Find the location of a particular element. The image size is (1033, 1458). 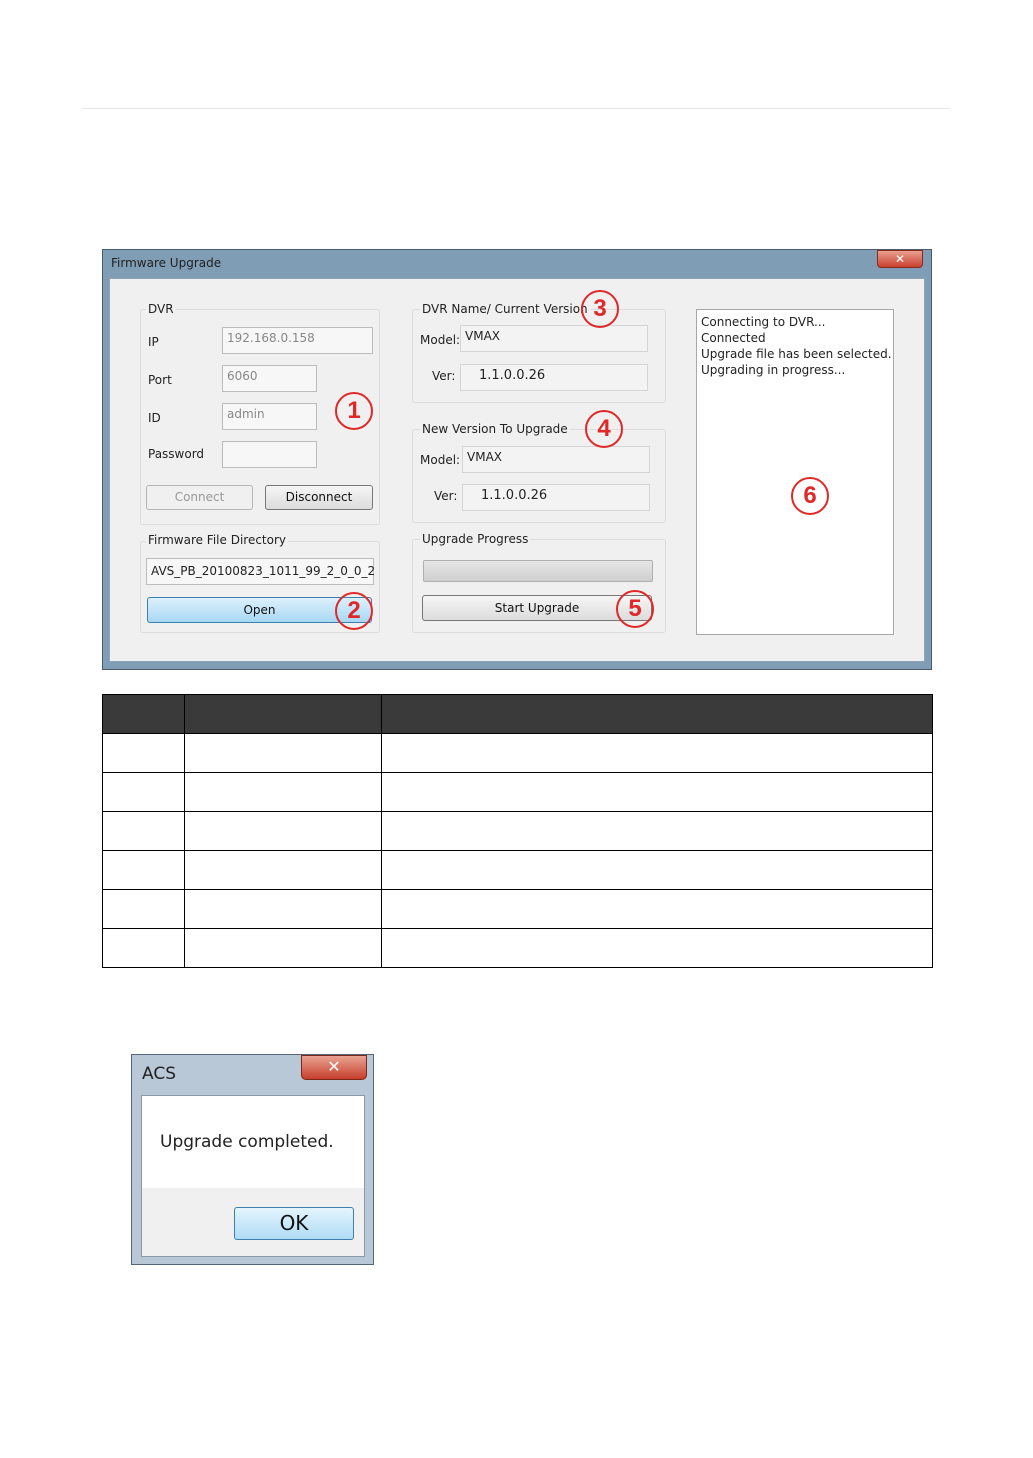

acs-dialog: ACS ✕ Upgrade completed. OK is located at coordinates (252, 1159).